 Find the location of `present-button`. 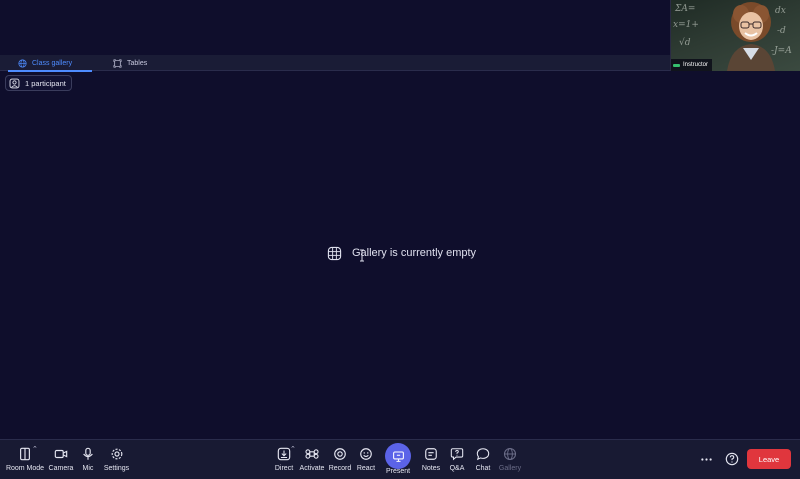

present-button is located at coordinates (398, 456).